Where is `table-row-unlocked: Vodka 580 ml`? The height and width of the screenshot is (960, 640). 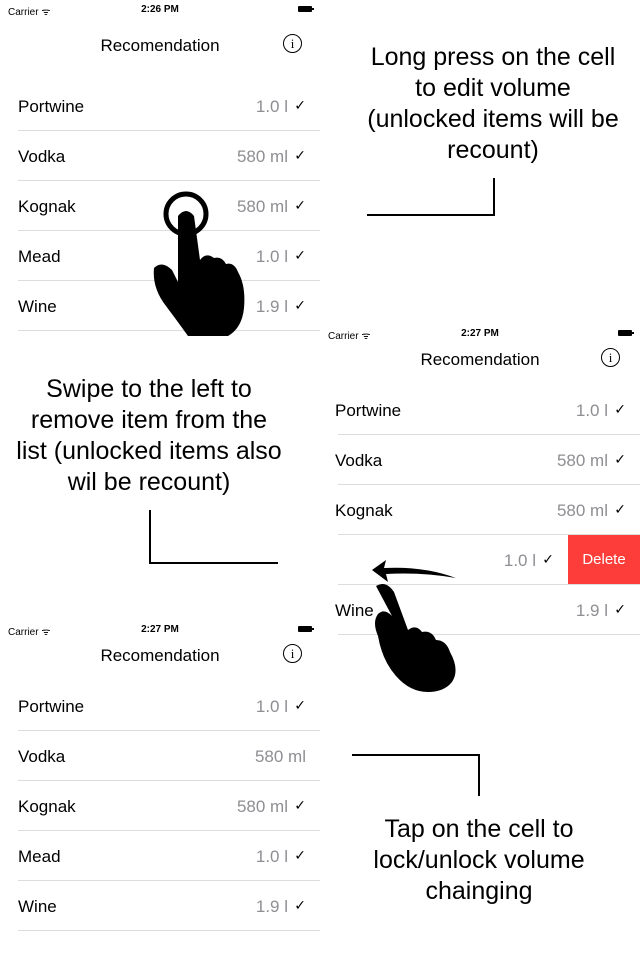
table-row-unlocked: Vodka 580 ml is located at coordinates (160, 756).